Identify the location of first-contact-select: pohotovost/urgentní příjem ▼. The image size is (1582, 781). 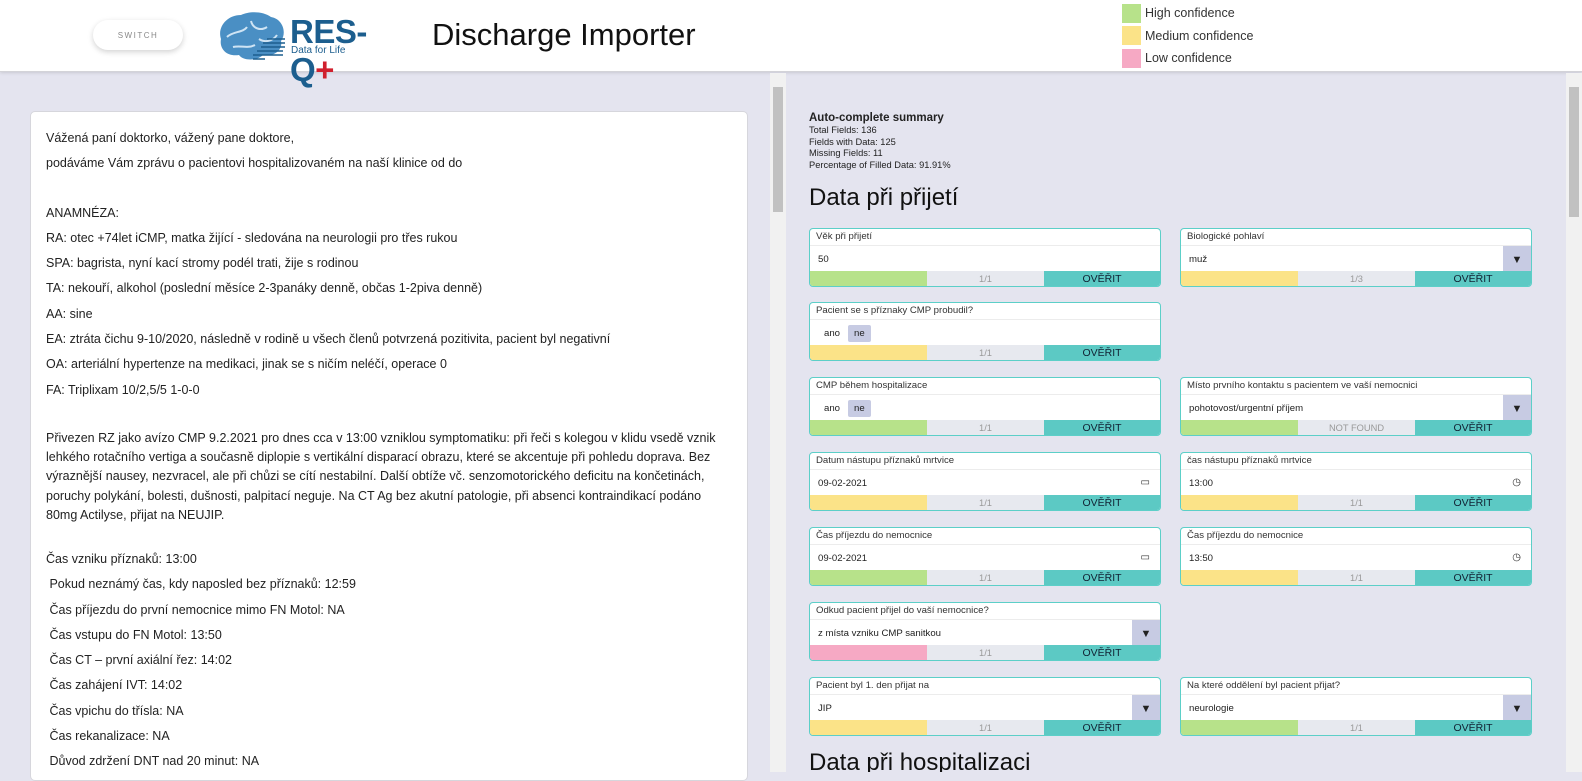
(1356, 408).